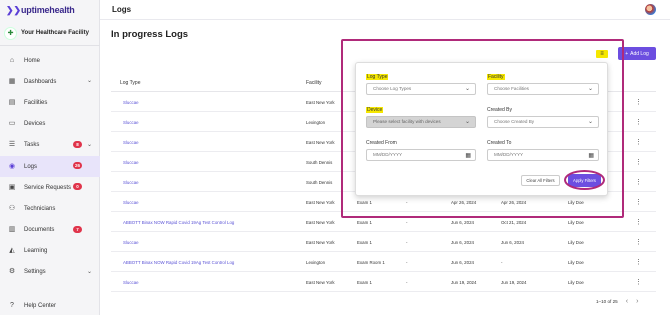 This screenshot has height=315, width=670. Describe the element at coordinates (12, 166) in the screenshot. I see `logs-icon: ◉` at that location.